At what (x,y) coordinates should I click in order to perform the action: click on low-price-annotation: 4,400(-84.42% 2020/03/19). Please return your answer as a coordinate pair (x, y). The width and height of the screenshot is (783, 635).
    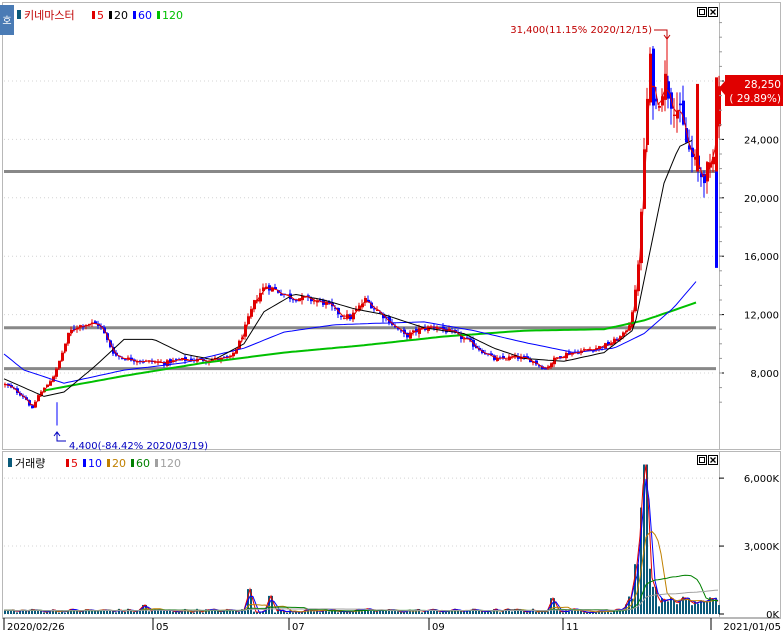
    Looking at the image, I should click on (138, 446).